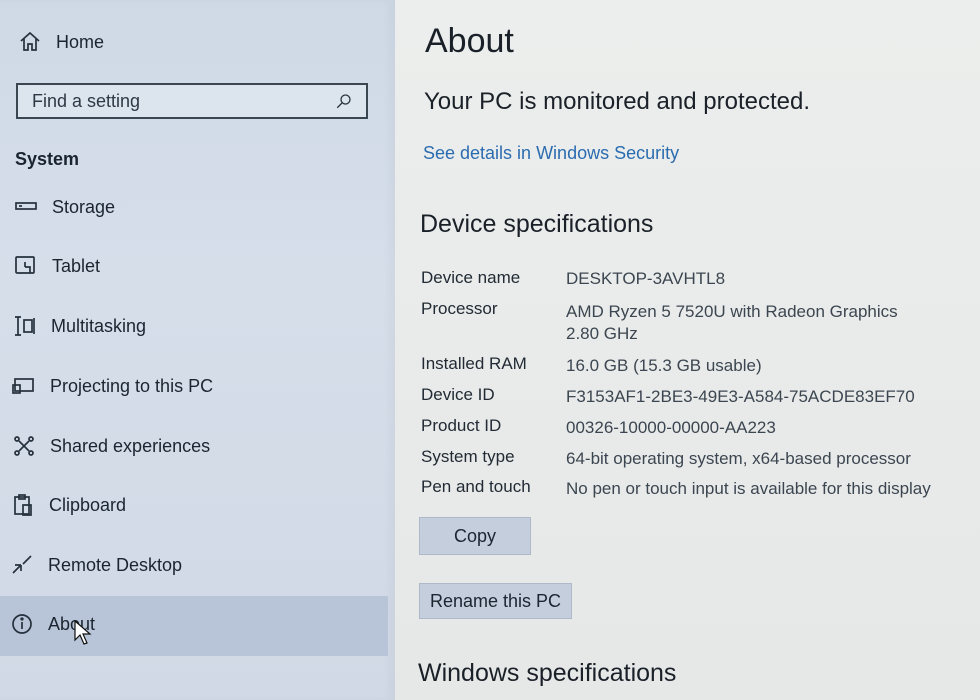  I want to click on sidebar-item-clipboard: Clipboard, so click(68, 505).